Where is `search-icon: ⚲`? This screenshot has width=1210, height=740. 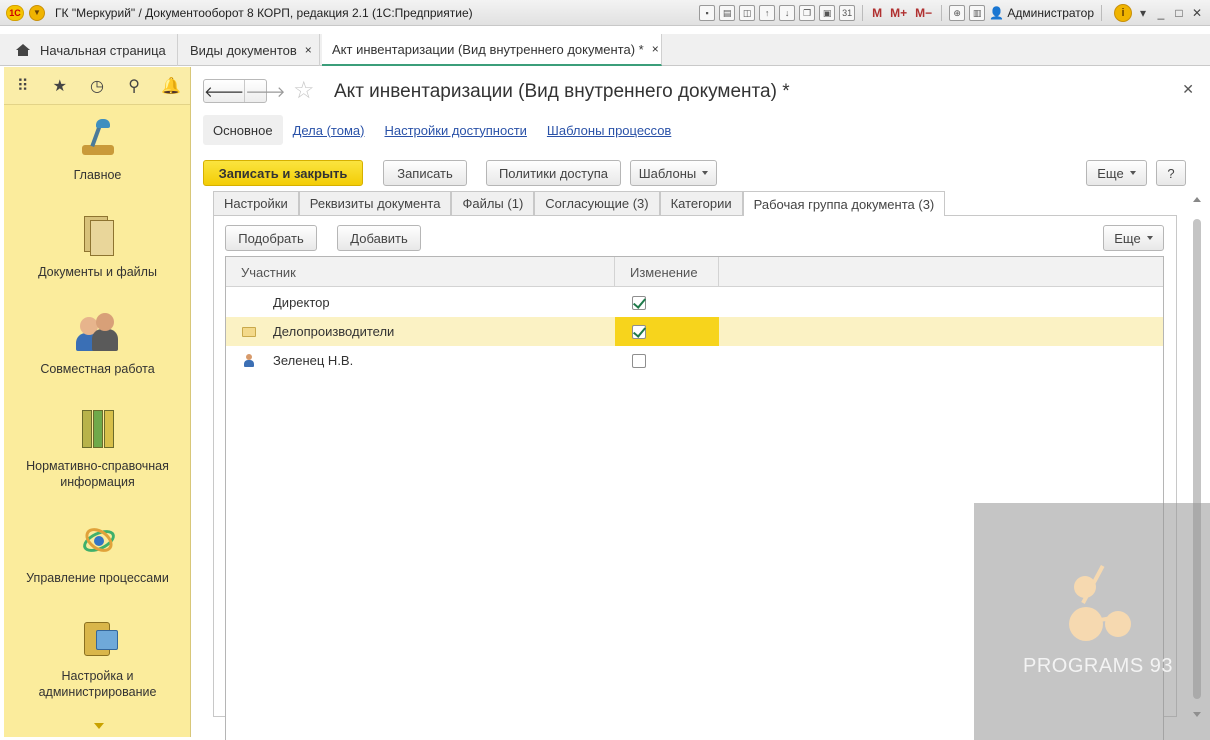
search-icon: ⚲ is located at coordinates (134, 86).